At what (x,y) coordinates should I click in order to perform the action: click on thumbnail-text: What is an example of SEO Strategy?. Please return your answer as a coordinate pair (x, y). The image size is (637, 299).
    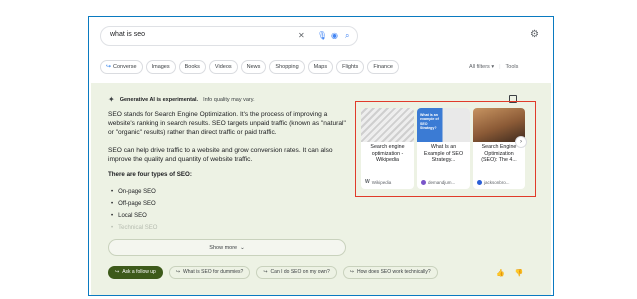
    Looking at the image, I should click on (429, 122).